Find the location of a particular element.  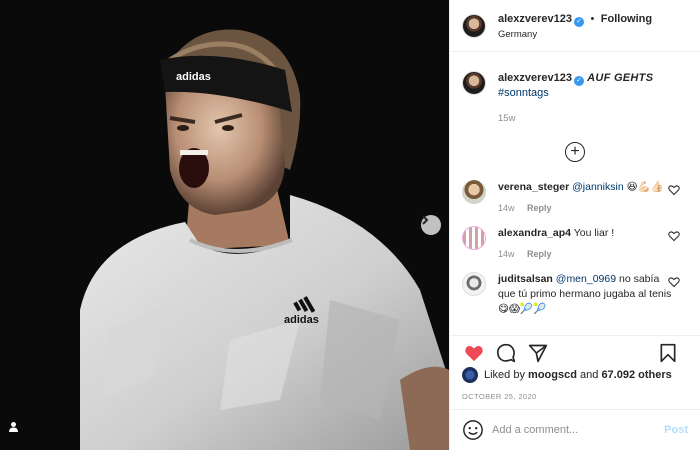

post-actions is located at coordinates (575, 352).